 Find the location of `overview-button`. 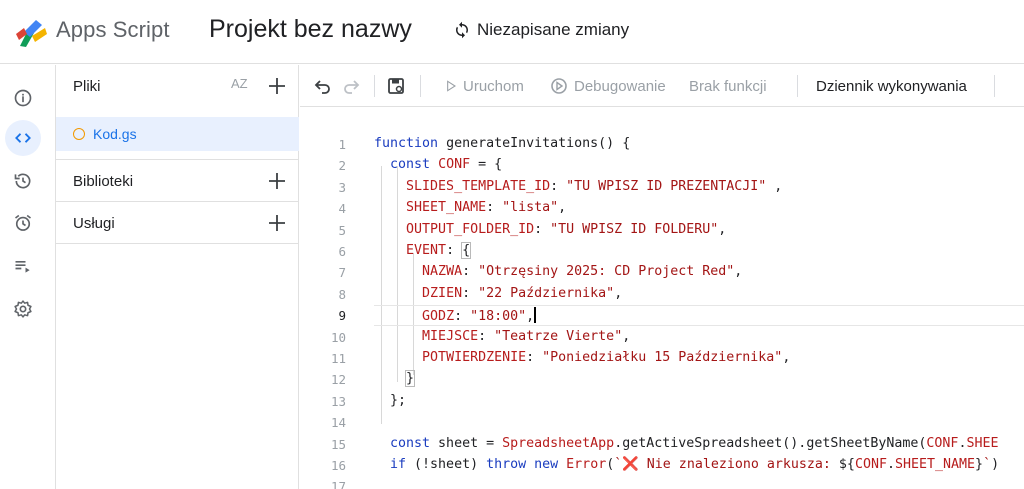

overview-button is located at coordinates (23, 98).